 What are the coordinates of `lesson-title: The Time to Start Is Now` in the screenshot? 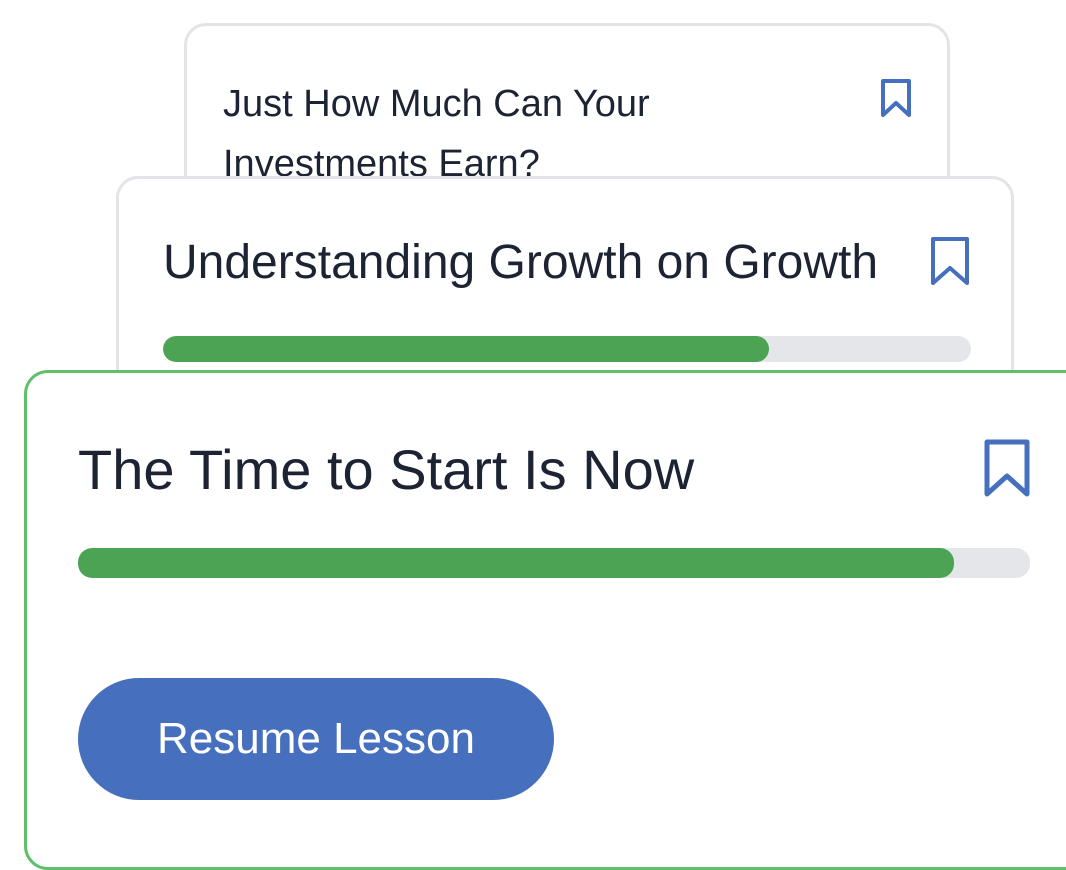 It's located at (386, 469).